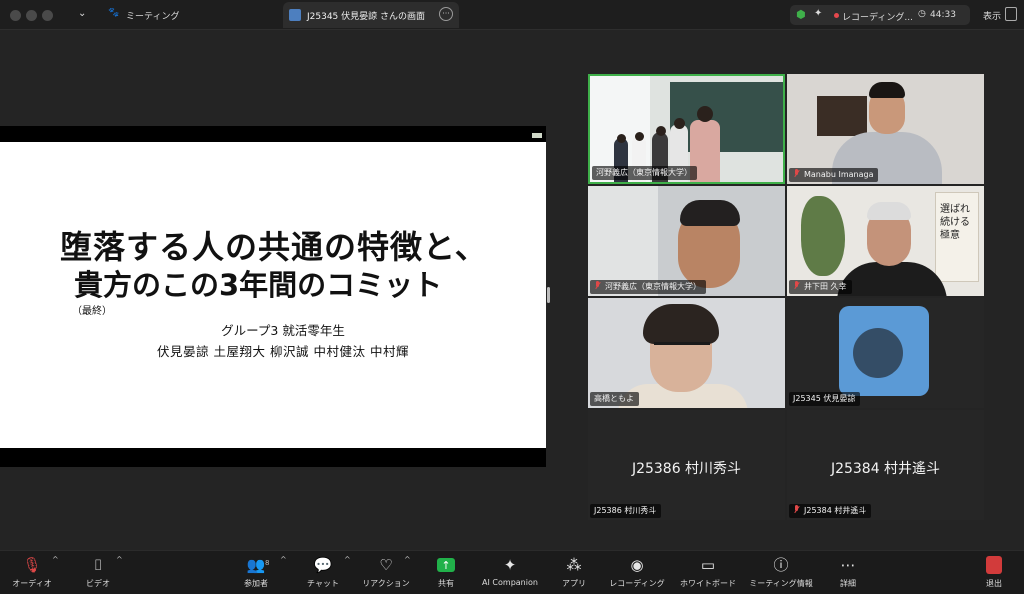 This screenshot has height=594, width=1024. What do you see at coordinates (885, 469) in the screenshot?
I see `participant-display-name: J25384 村井遙斗` at bounding box center [885, 469].